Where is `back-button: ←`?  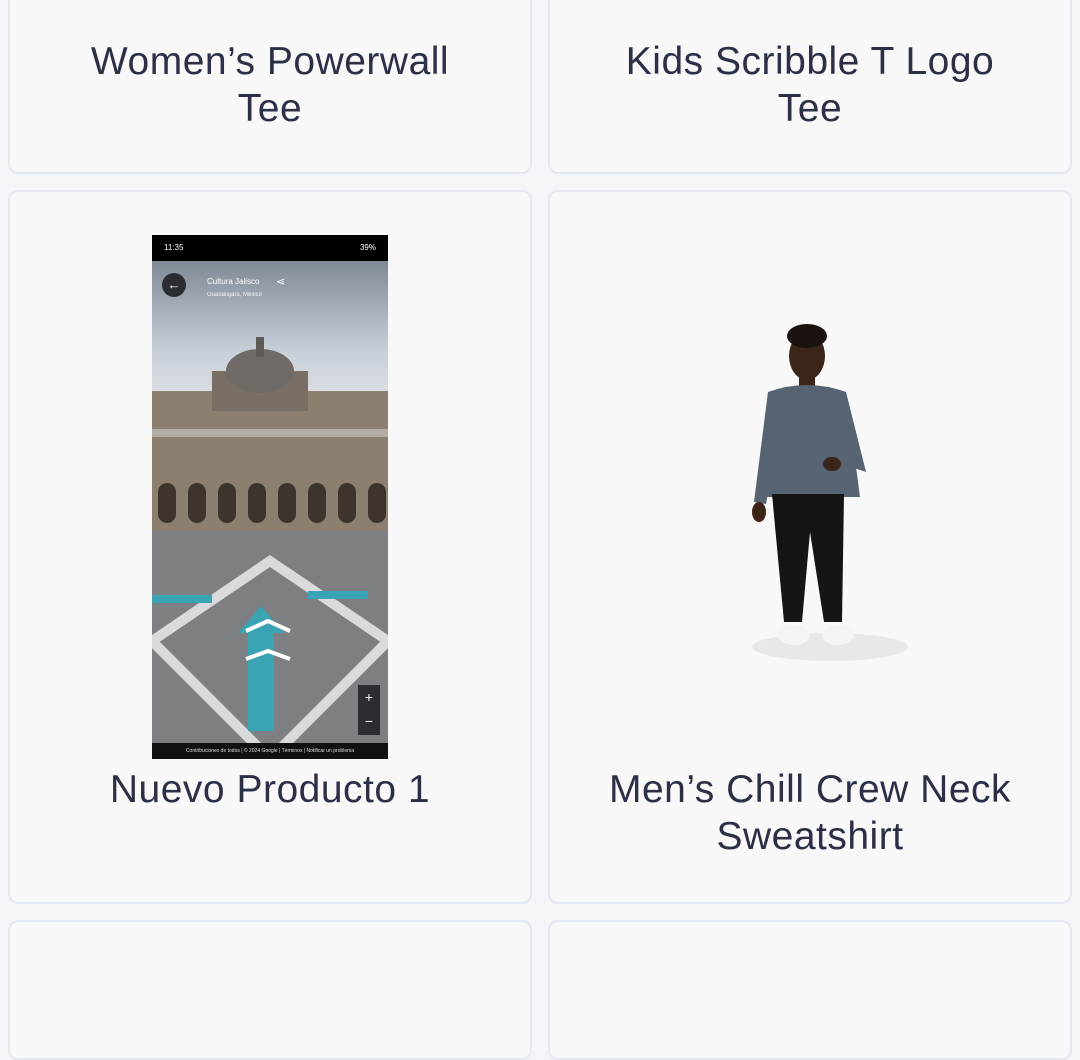
back-button: ← is located at coordinates (174, 285).